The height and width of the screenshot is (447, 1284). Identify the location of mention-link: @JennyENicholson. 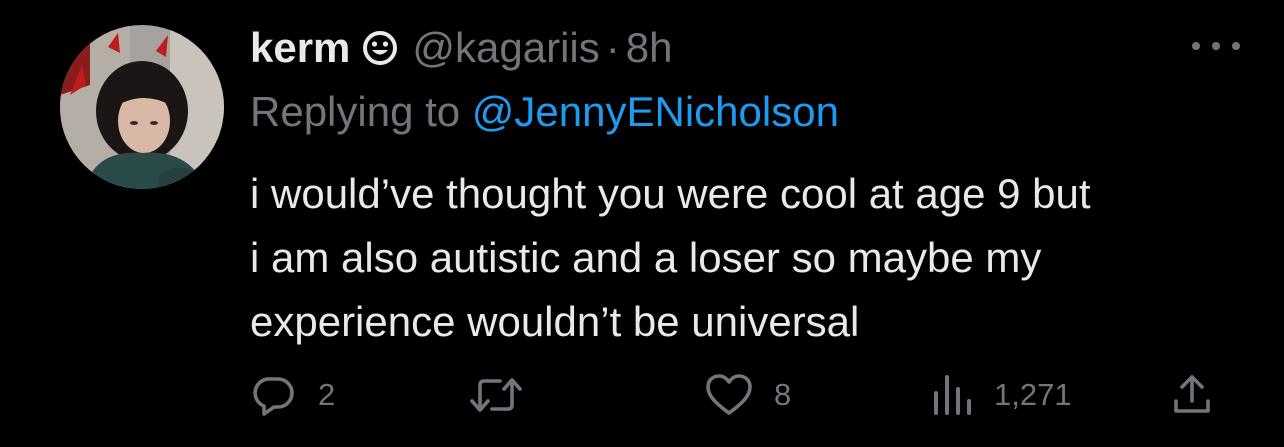
(655, 111).